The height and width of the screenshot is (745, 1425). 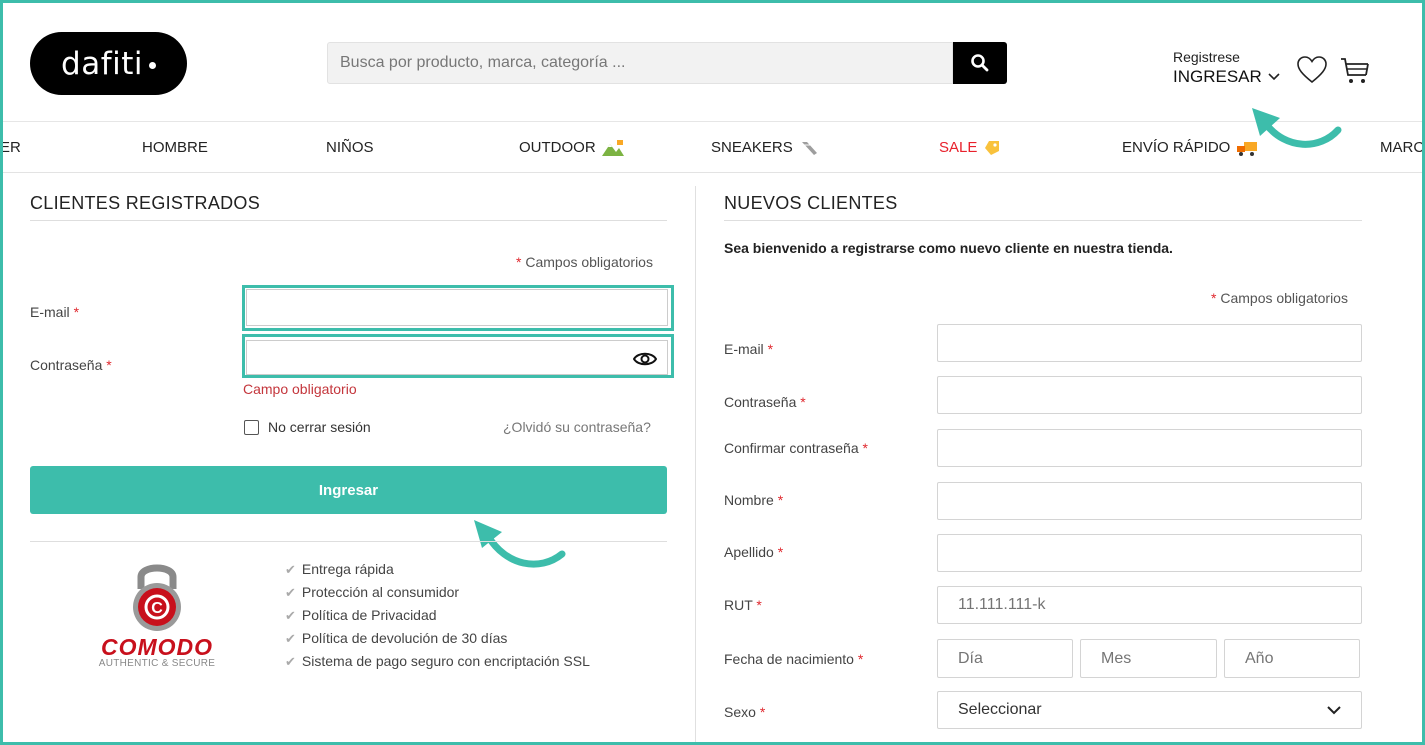 I want to click on search-input, so click(x=640, y=63).